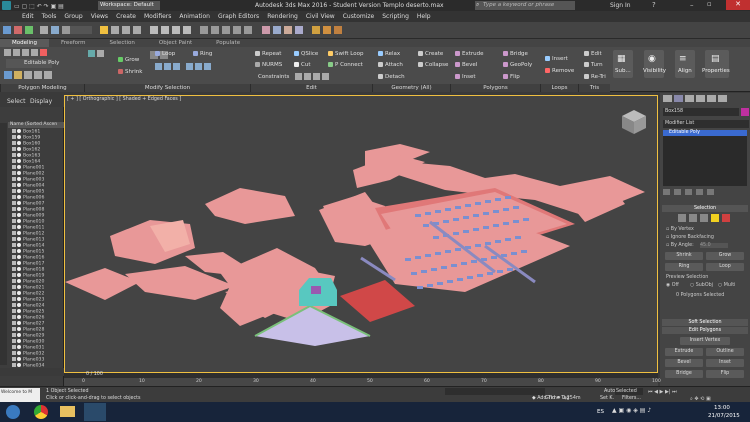 This screenshot has height=422, width=750. I want to click on command-panel-tabs, so click(705, 99).